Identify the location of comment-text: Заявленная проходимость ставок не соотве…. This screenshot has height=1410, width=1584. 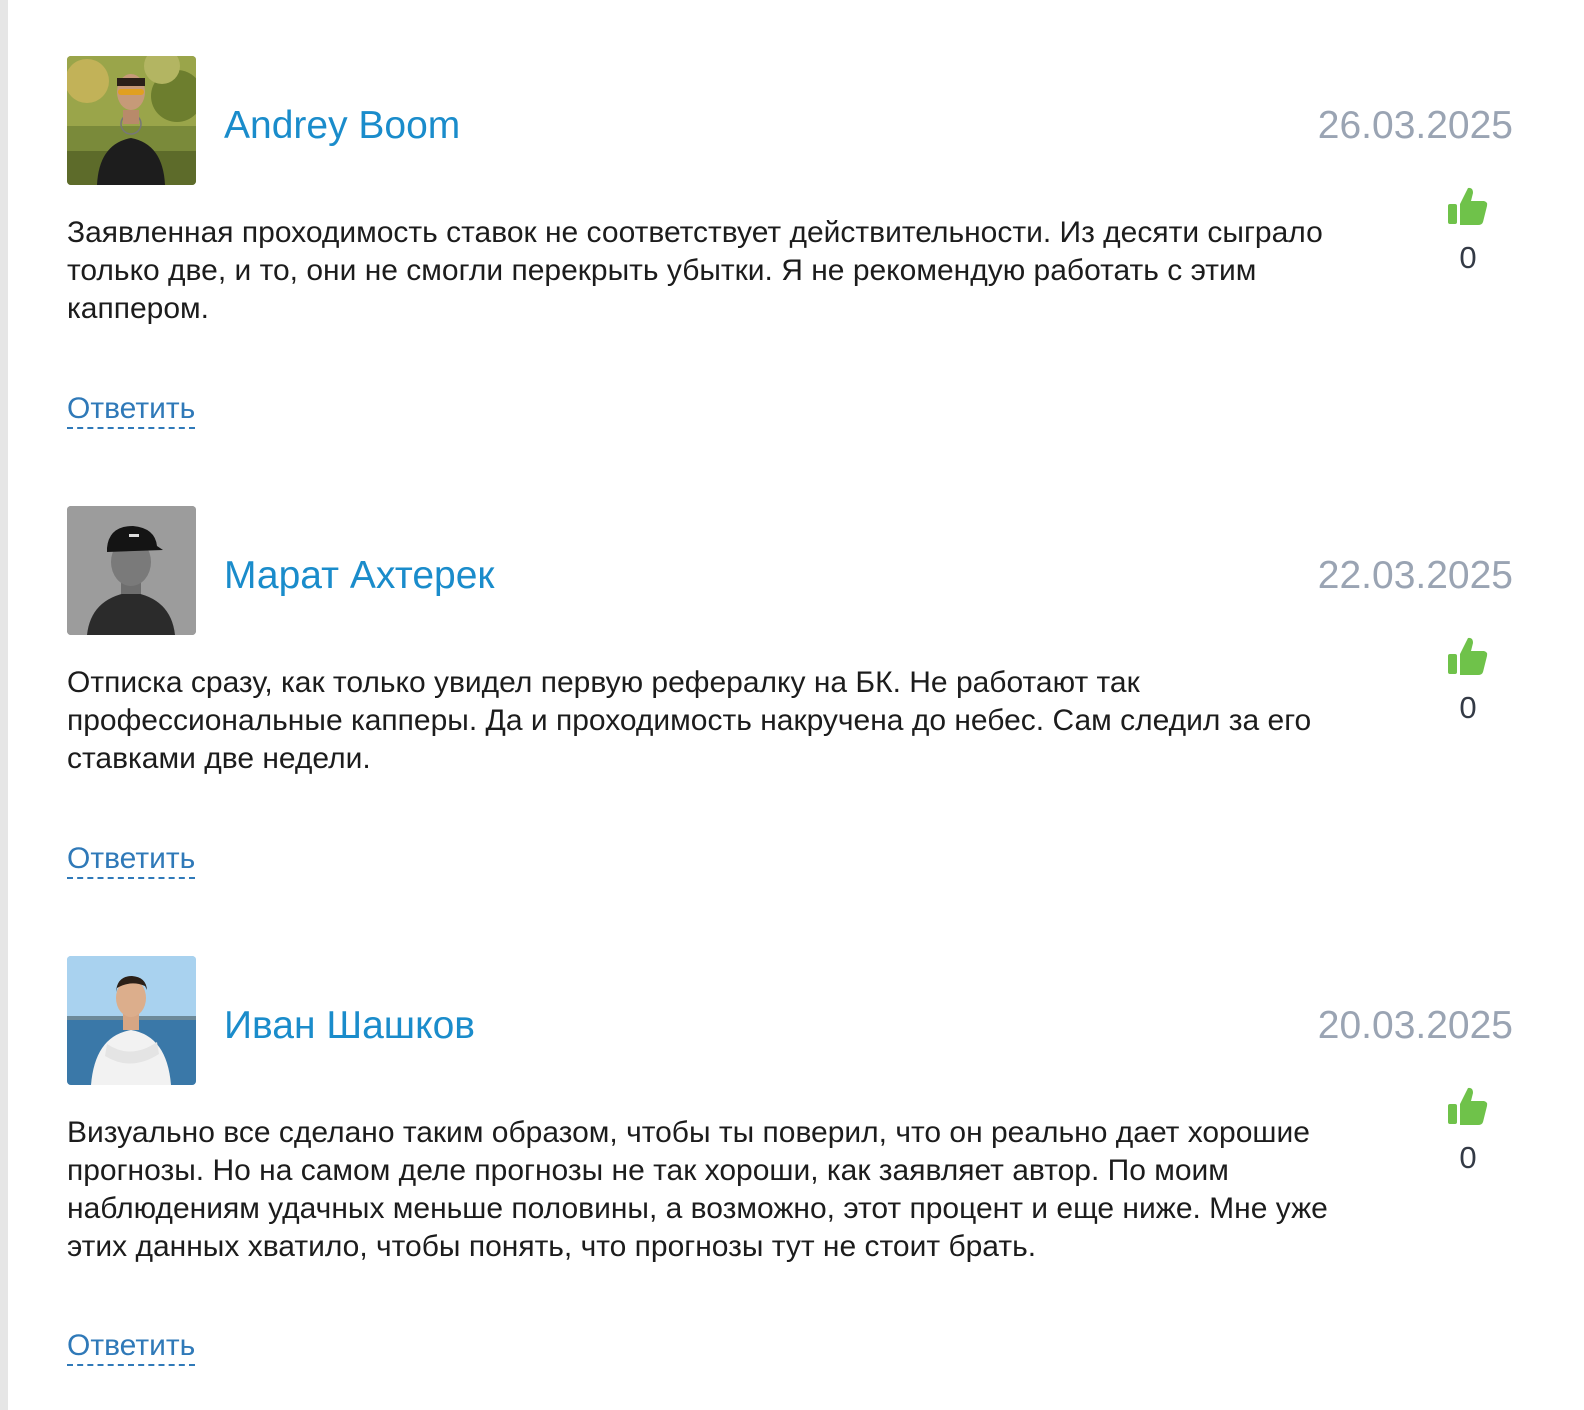
(695, 270).